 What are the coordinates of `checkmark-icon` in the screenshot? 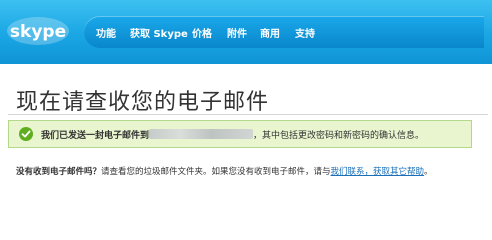 It's located at (26, 133).